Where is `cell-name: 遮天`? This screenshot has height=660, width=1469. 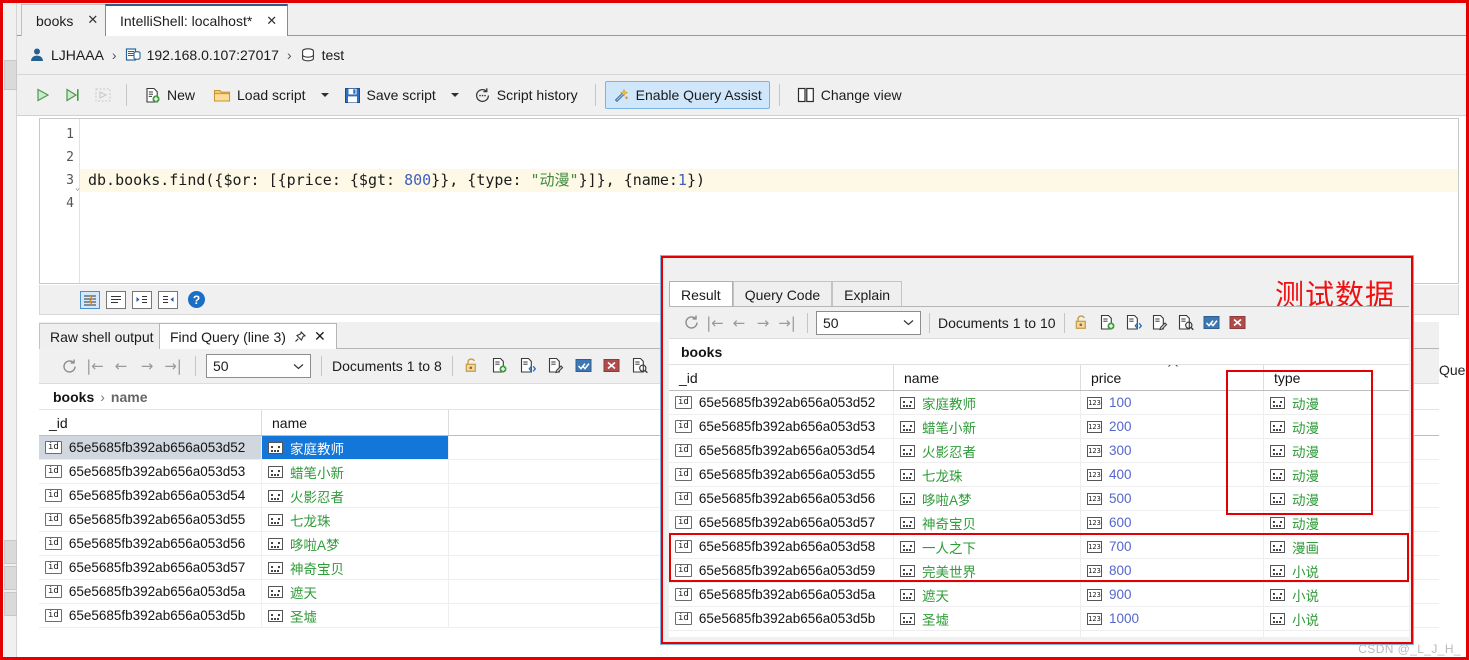 cell-name: 遮天 is located at coordinates (987, 594).